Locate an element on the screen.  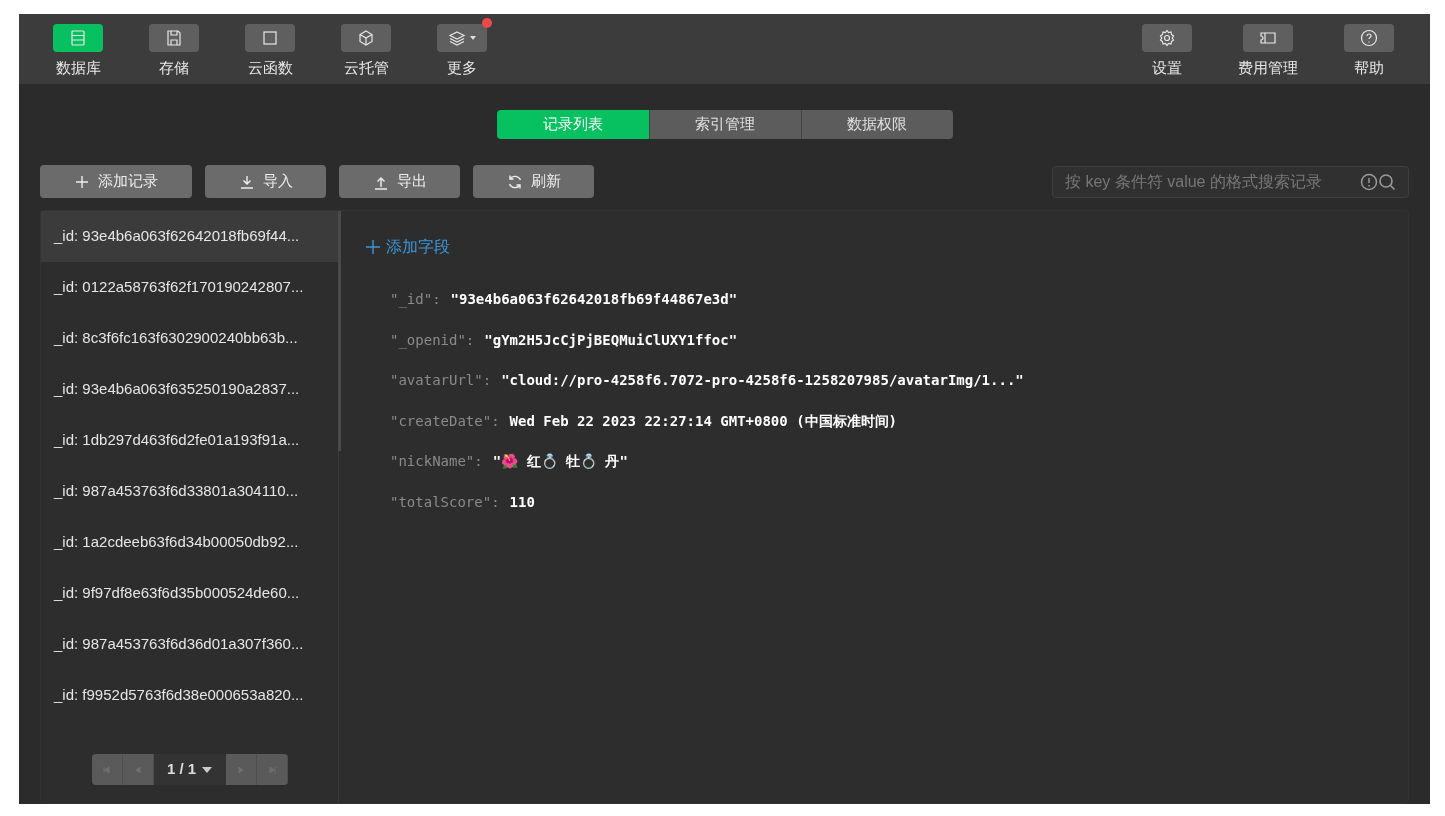
toolbar-button: 费用管理 is located at coordinates (1267, 49).